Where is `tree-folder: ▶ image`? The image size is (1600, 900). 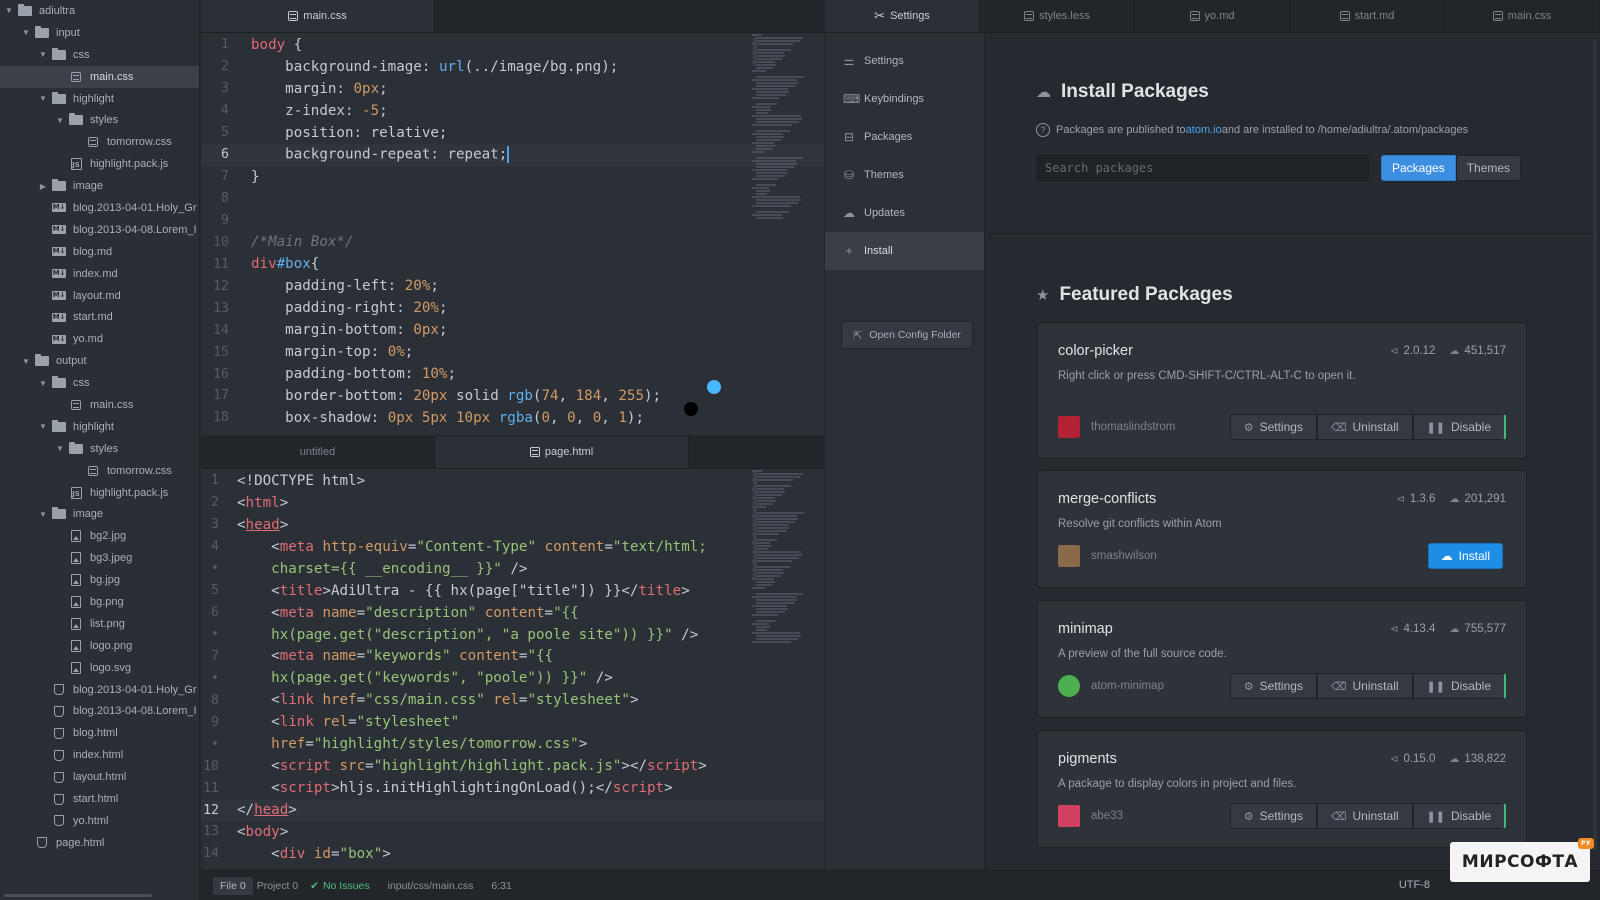
tree-folder: ▶ image is located at coordinates (99, 186).